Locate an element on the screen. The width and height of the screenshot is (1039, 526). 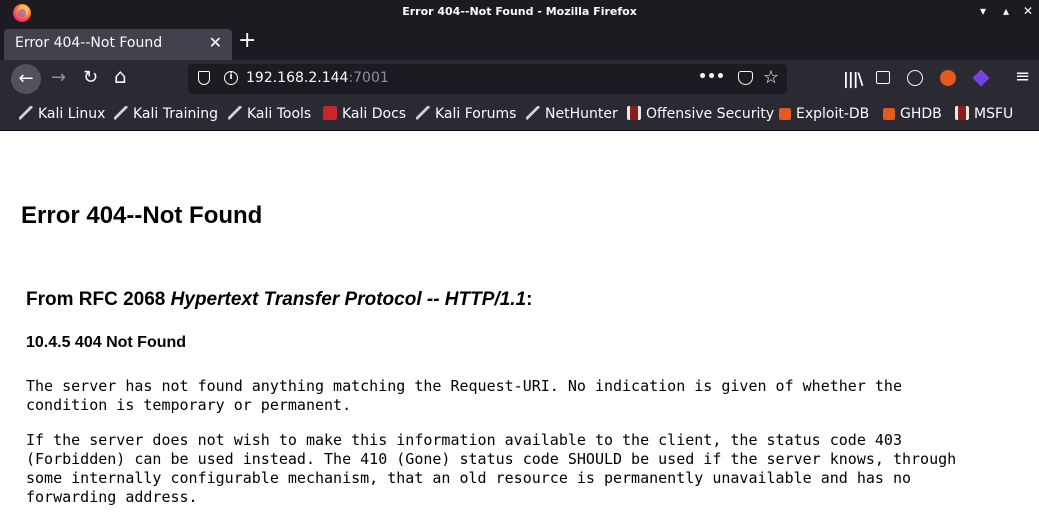
library-icon: |||\ is located at coordinates (853, 79).